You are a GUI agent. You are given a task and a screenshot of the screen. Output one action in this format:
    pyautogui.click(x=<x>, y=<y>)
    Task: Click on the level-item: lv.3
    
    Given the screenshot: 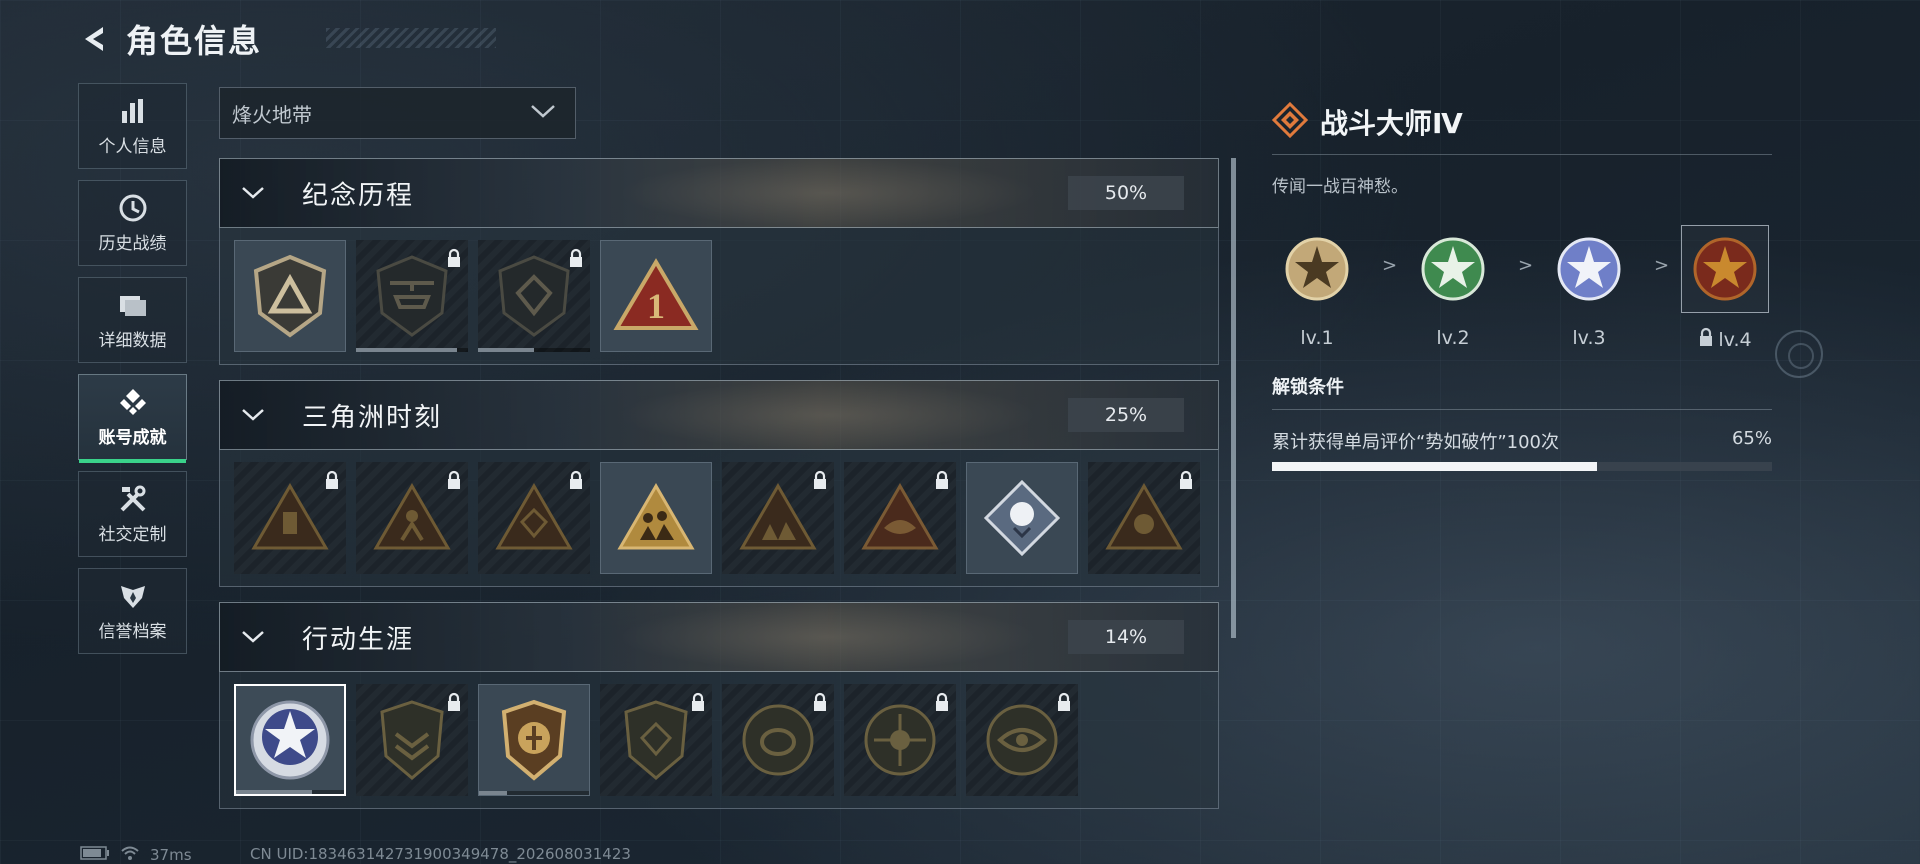 What is the action you would take?
    pyautogui.click(x=1589, y=287)
    